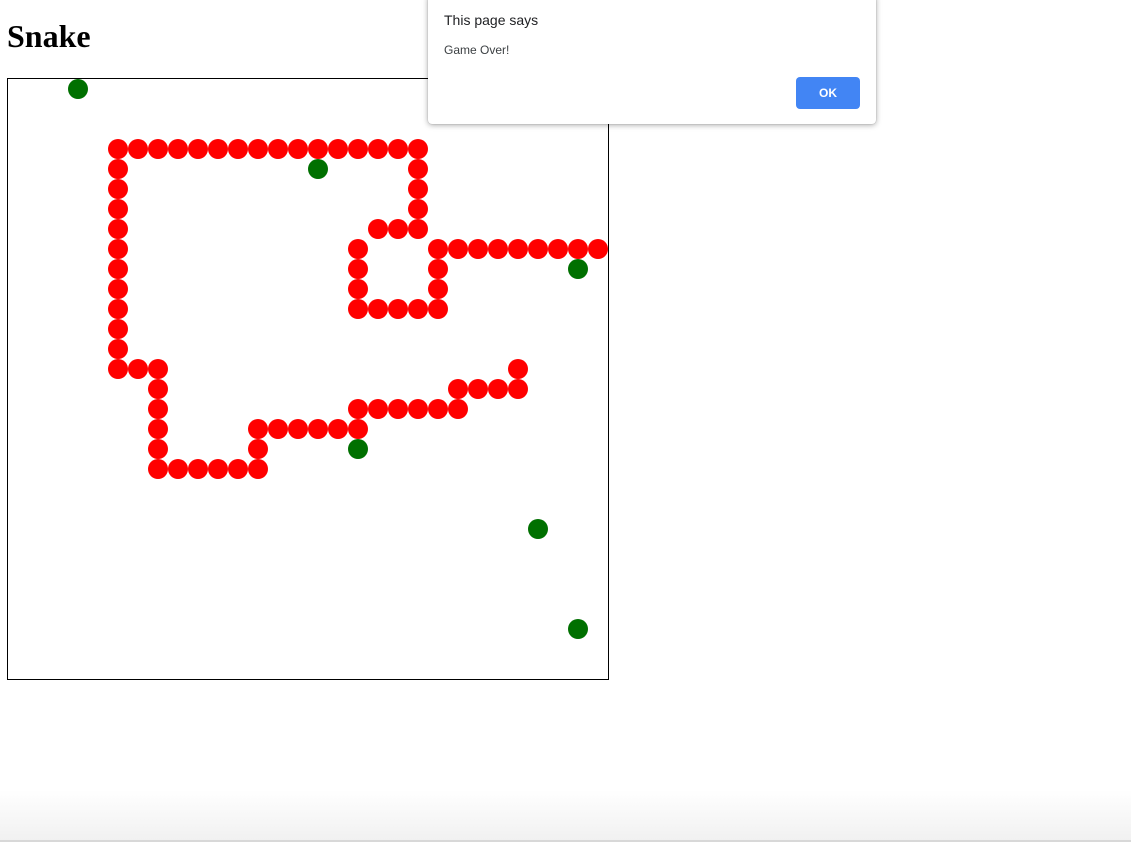 The height and width of the screenshot is (842, 1131). What do you see at coordinates (565, 816) in the screenshot?
I see `browser-bottom-bar` at bounding box center [565, 816].